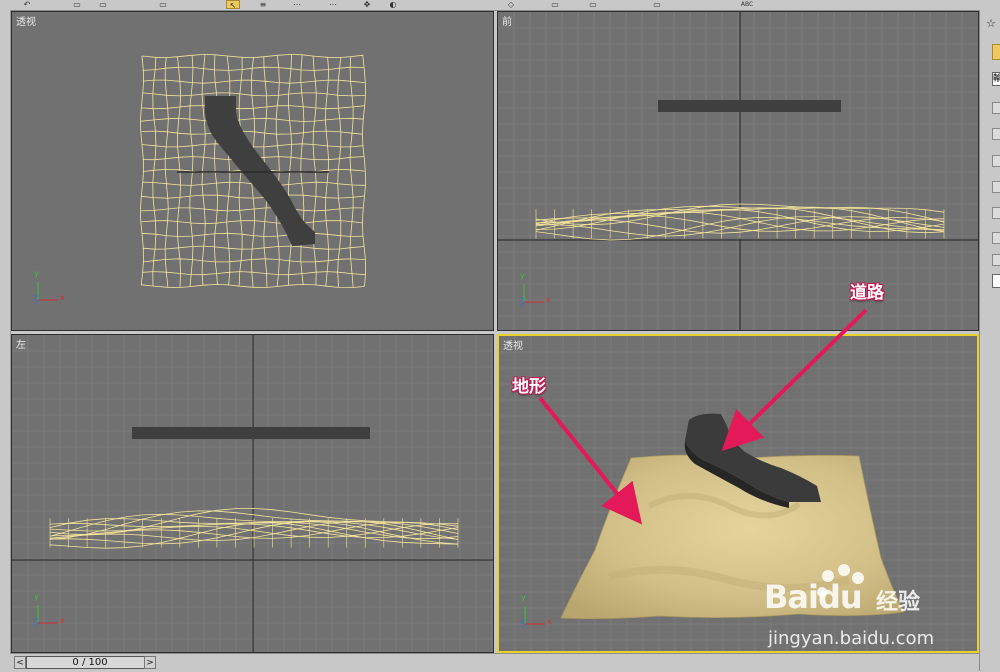  What do you see at coordinates (996, 79) in the screenshot?
I see `object-type-field: 輸` at bounding box center [996, 79].